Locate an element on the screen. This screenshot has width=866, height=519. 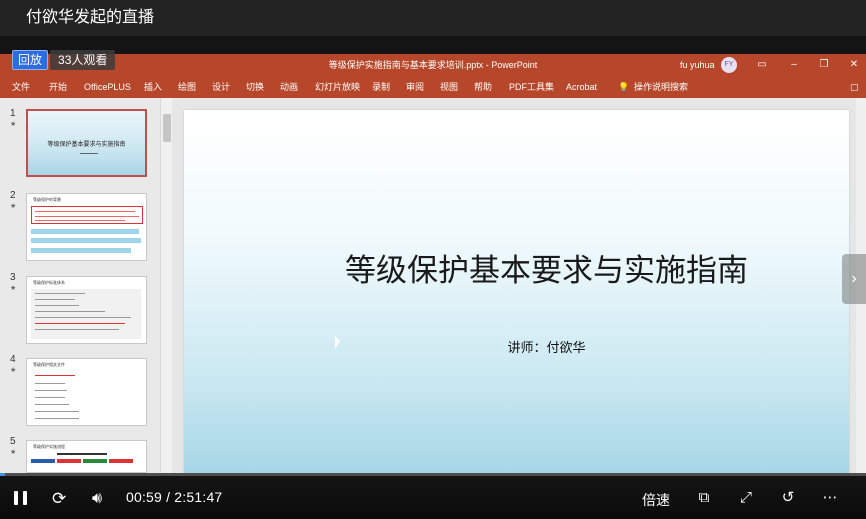
tab-home: 开始 is located at coordinates (58, 87).